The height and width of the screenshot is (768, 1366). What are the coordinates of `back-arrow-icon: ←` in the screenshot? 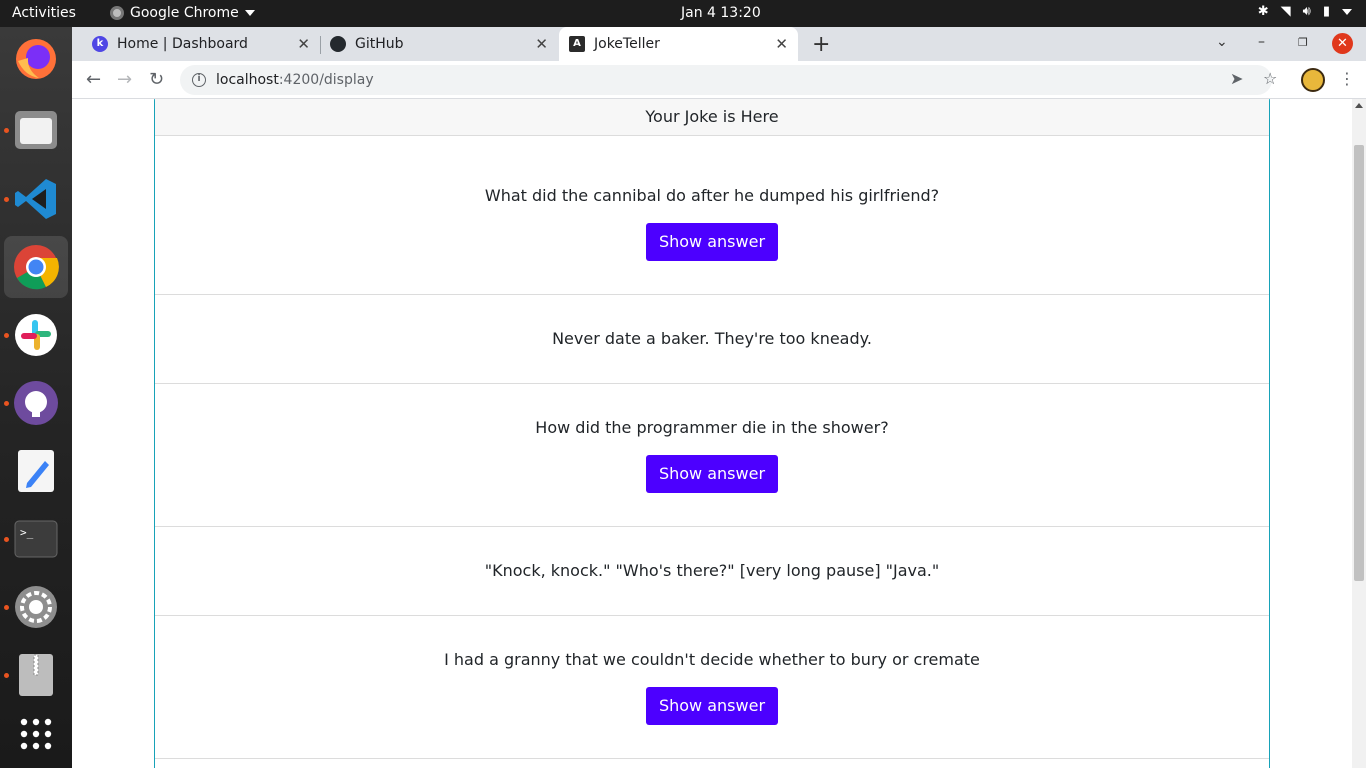 It's located at (93, 79).